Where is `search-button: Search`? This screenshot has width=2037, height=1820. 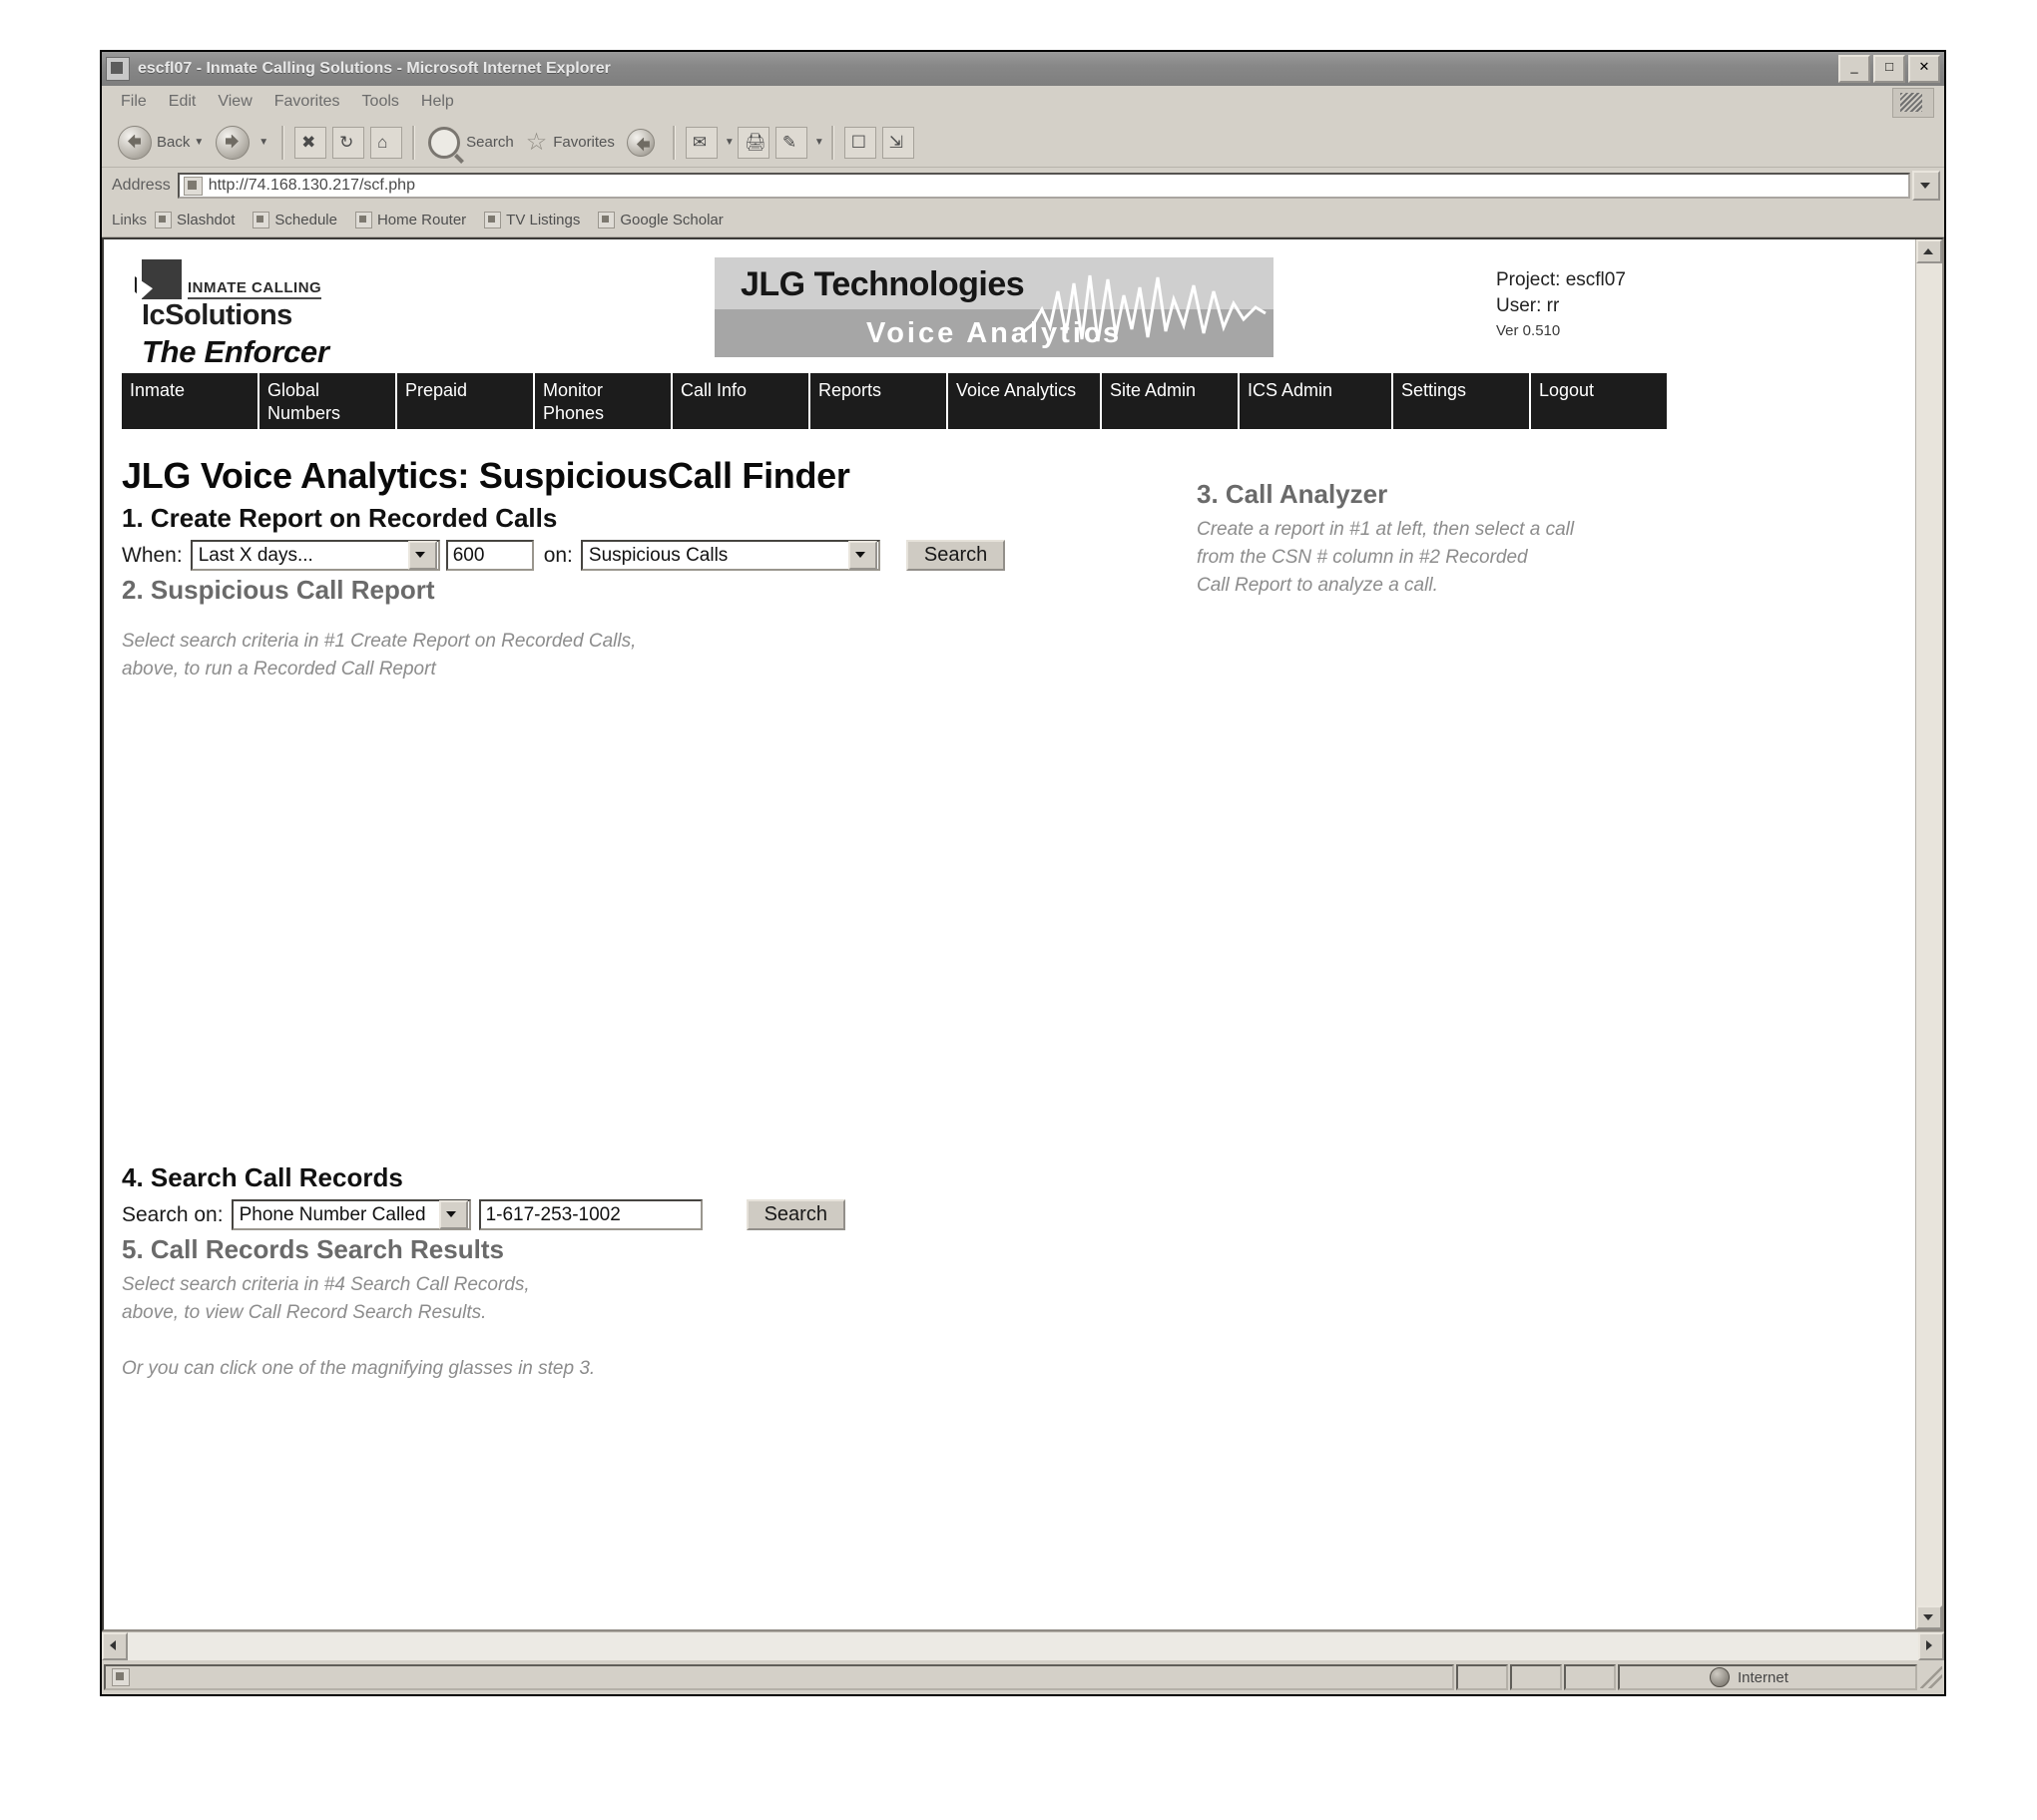 search-button: Search is located at coordinates (471, 143).